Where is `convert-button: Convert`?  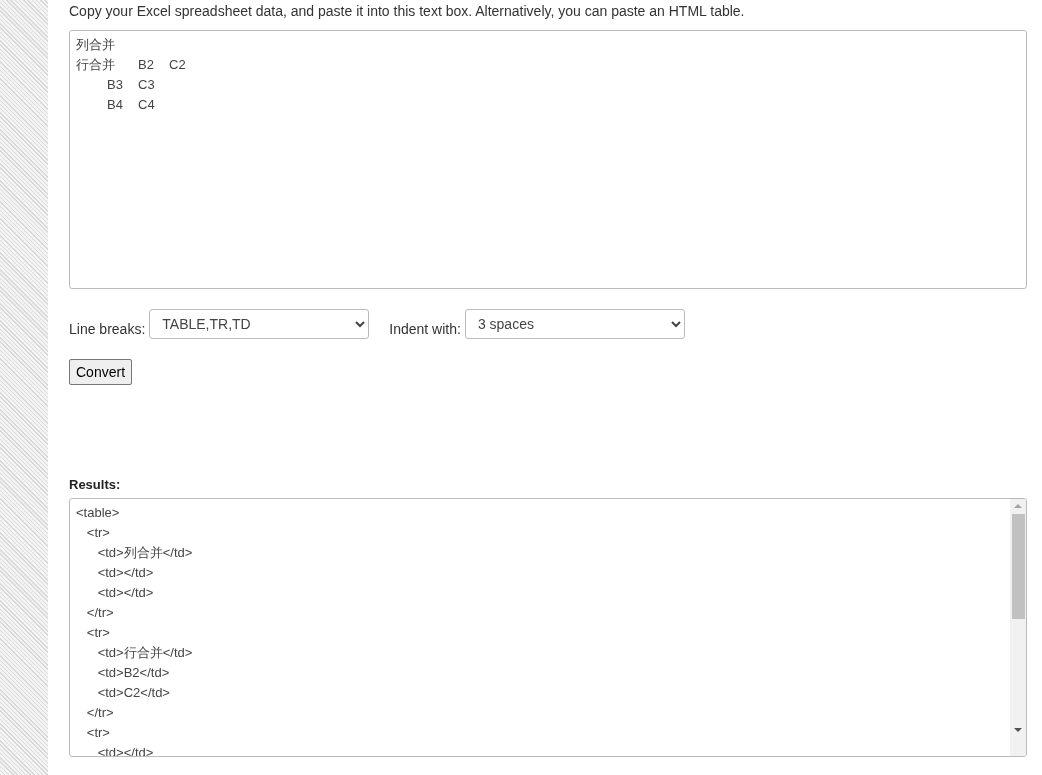
convert-button: Convert is located at coordinates (101, 372).